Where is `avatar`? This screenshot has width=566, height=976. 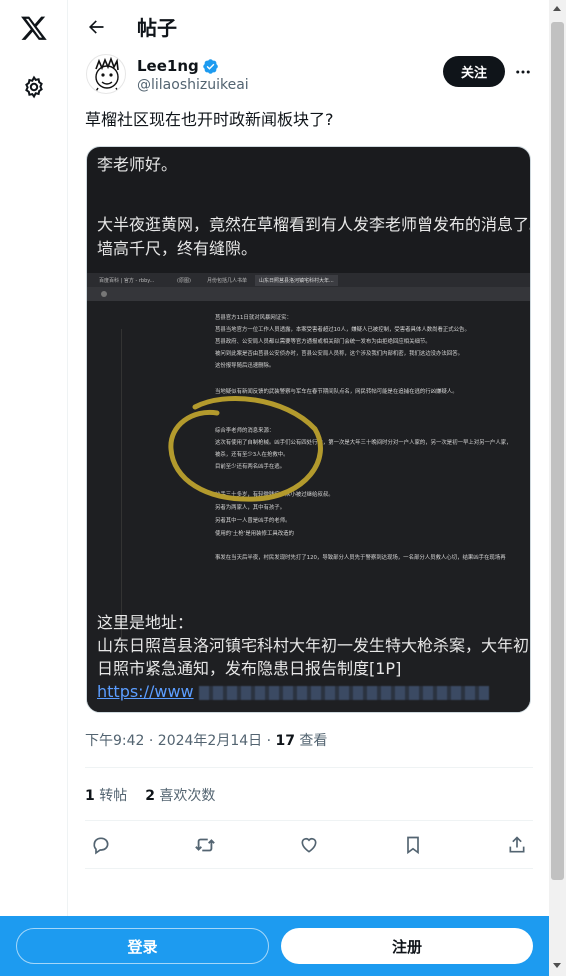 avatar is located at coordinates (106, 74).